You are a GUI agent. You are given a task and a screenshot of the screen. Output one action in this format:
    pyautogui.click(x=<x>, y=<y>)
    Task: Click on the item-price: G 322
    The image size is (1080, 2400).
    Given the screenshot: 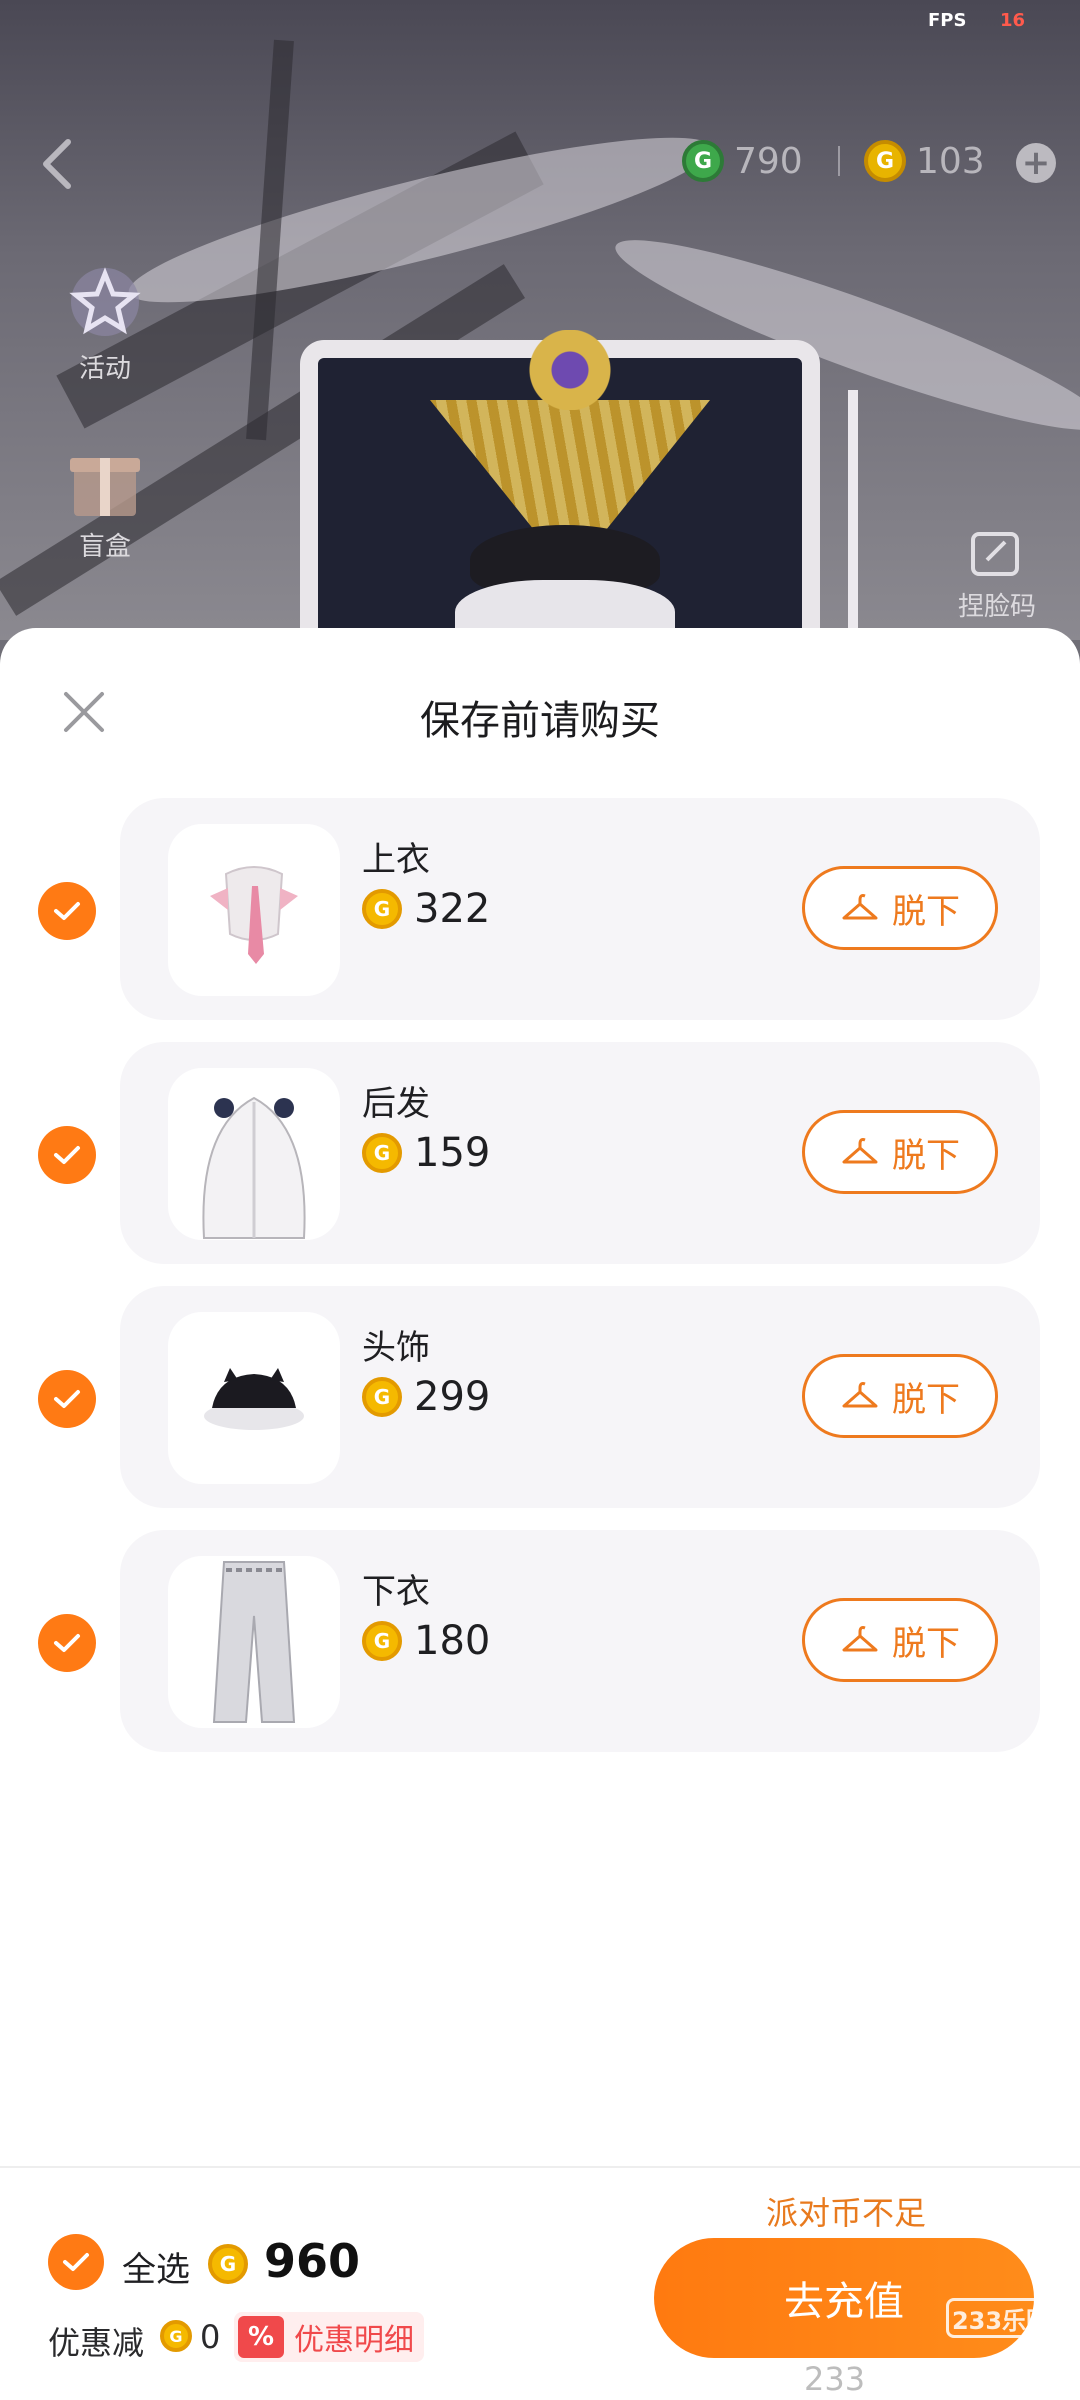 What is the action you would take?
    pyautogui.click(x=426, y=909)
    